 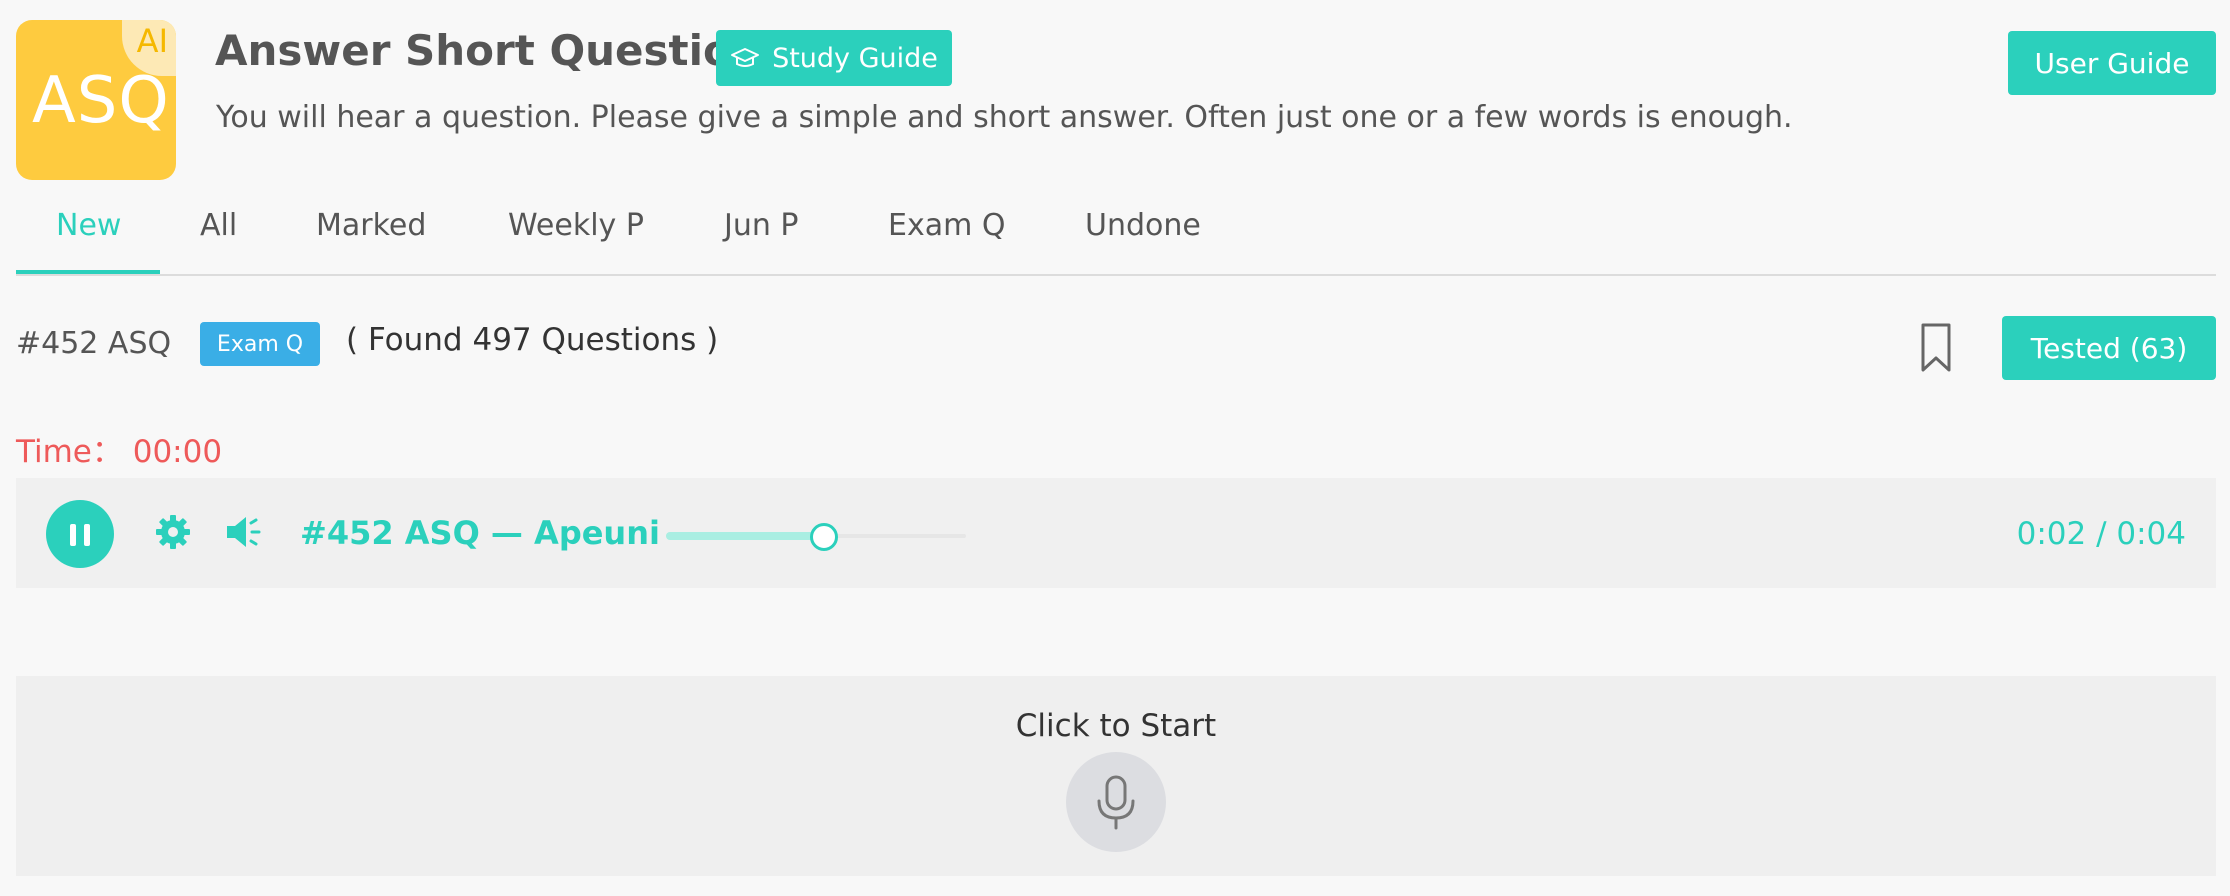 I want to click on tab-new: New, so click(x=88, y=225).